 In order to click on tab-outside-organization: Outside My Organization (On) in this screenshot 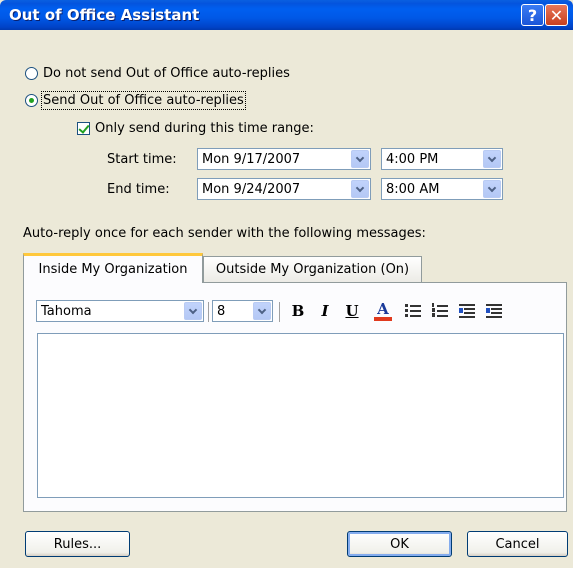, I will do `click(312, 269)`.